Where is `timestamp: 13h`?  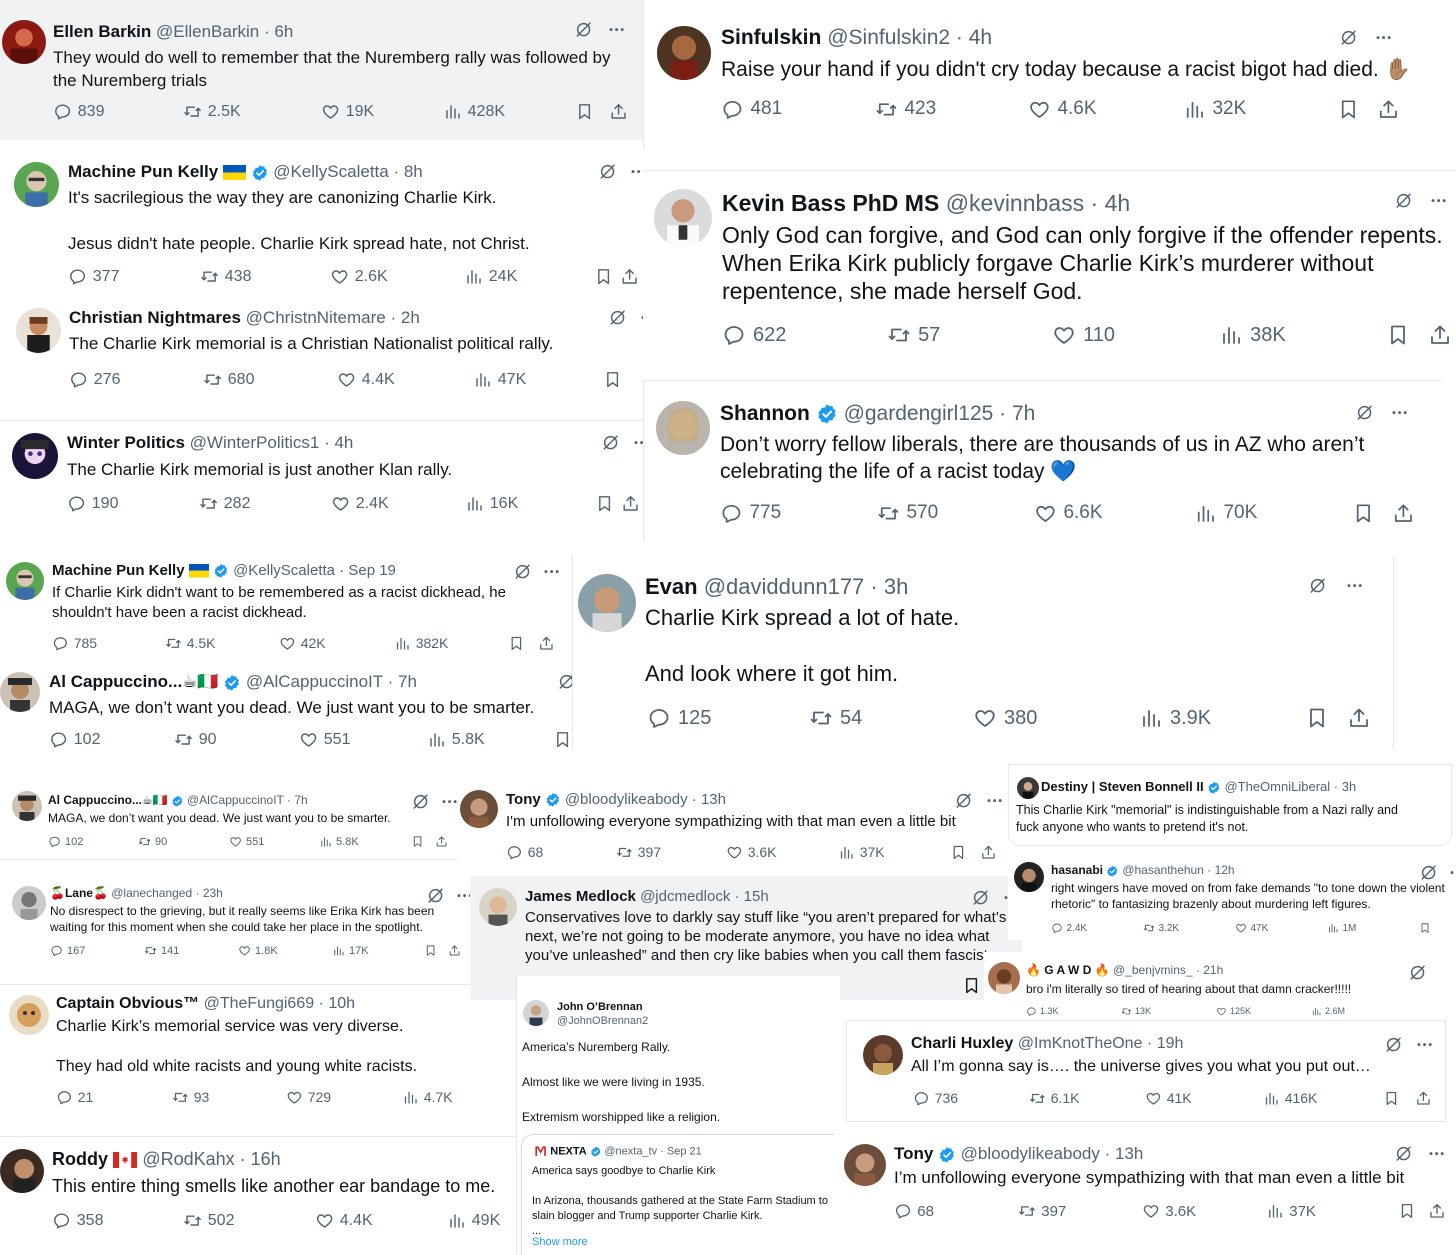 timestamp: 13h is located at coordinates (1129, 1153).